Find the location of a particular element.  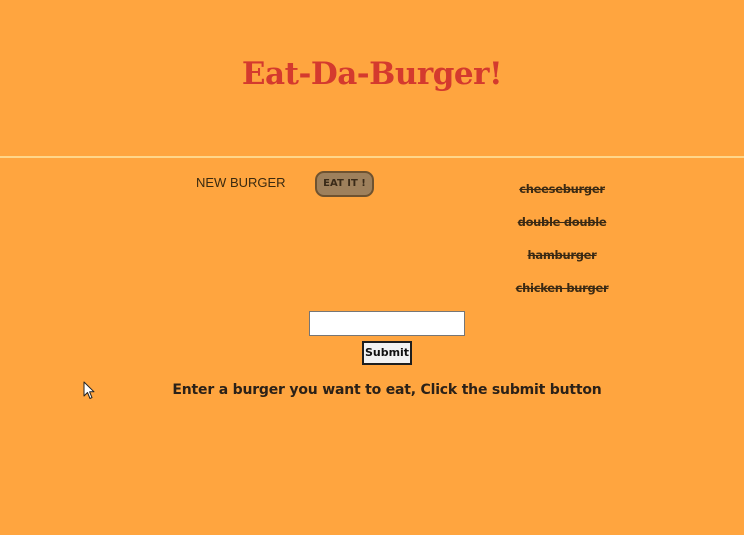

eaten-burger-item: double double is located at coordinates (562, 222).